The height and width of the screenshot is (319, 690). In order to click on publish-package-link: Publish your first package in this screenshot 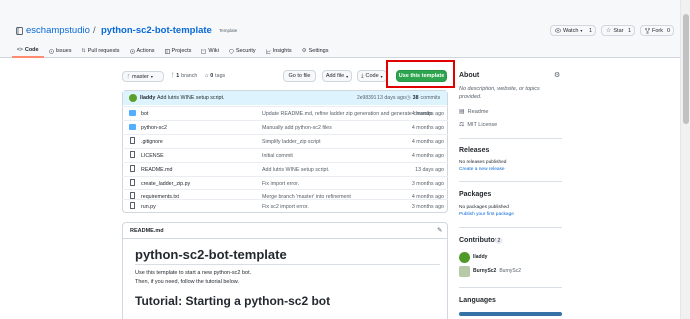, I will do `click(486, 214)`.